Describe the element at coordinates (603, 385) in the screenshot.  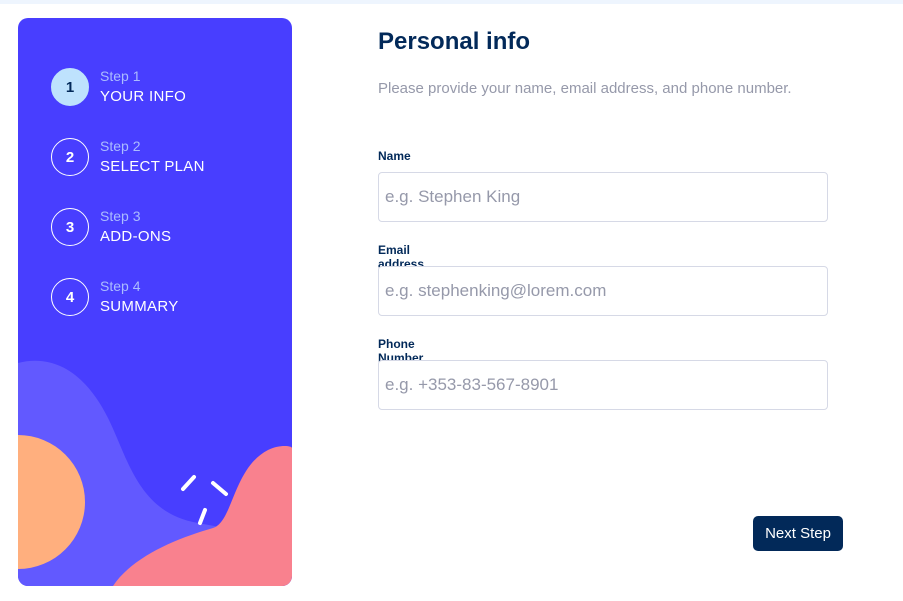
I see `phone-input` at that location.